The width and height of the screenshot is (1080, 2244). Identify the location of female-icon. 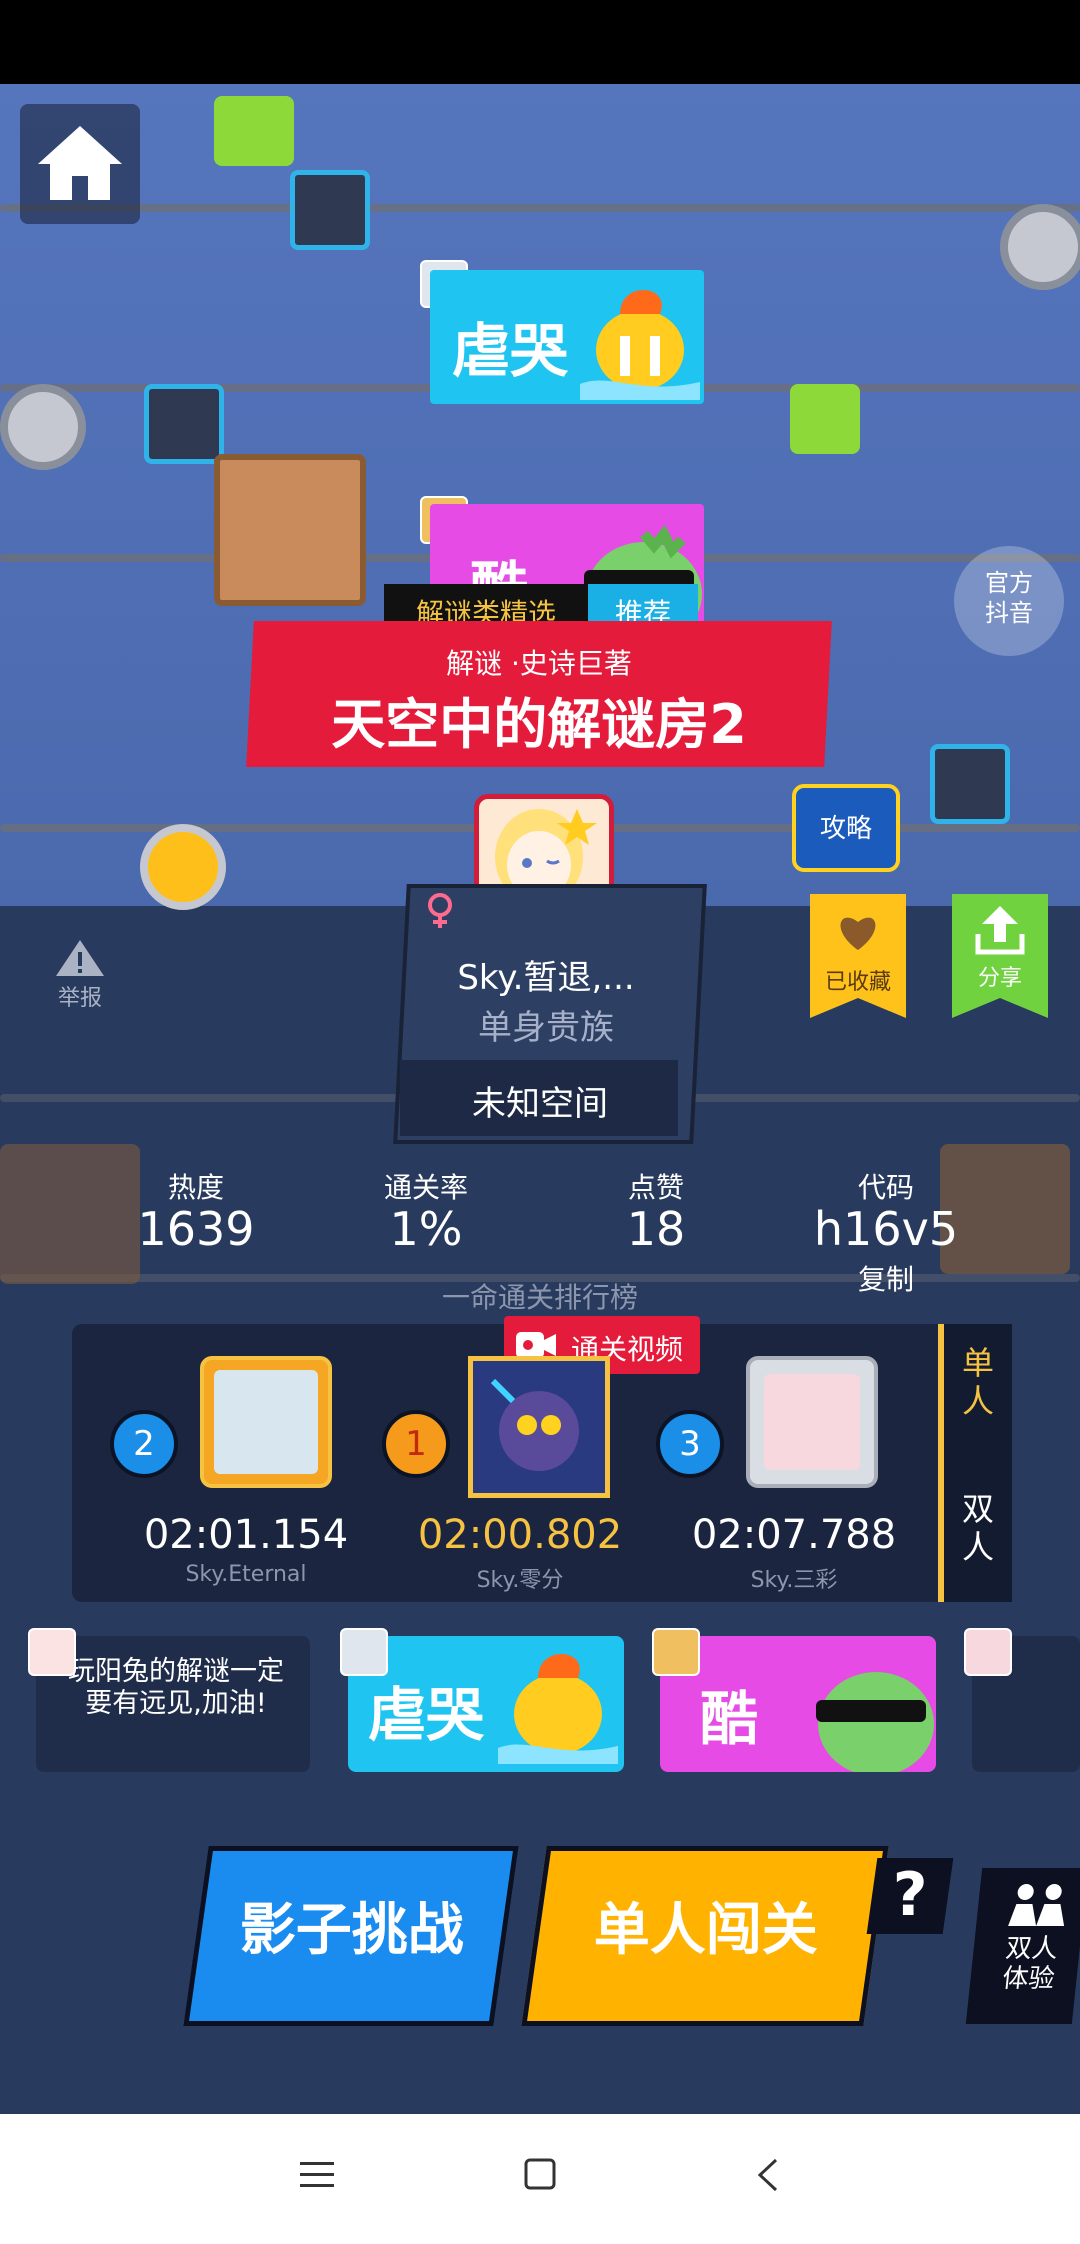
(440, 910).